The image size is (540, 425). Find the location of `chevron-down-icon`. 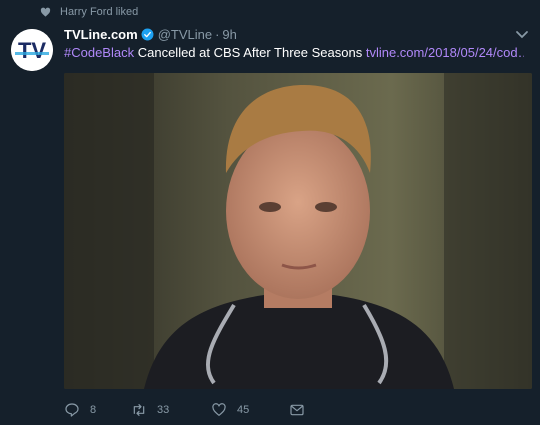

chevron-down-icon is located at coordinates (522, 35).